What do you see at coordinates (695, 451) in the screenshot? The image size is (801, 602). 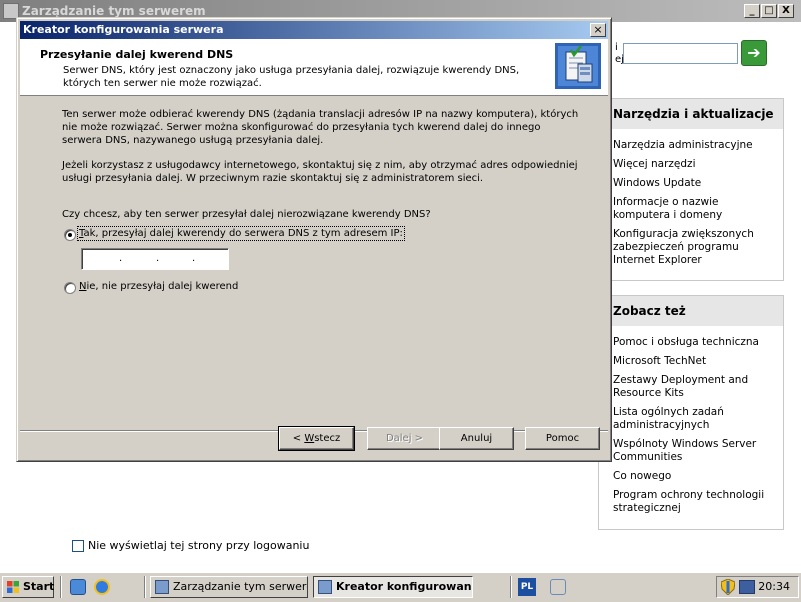 I see `link-communities: Wspólnoty Windows Server Communities` at bounding box center [695, 451].